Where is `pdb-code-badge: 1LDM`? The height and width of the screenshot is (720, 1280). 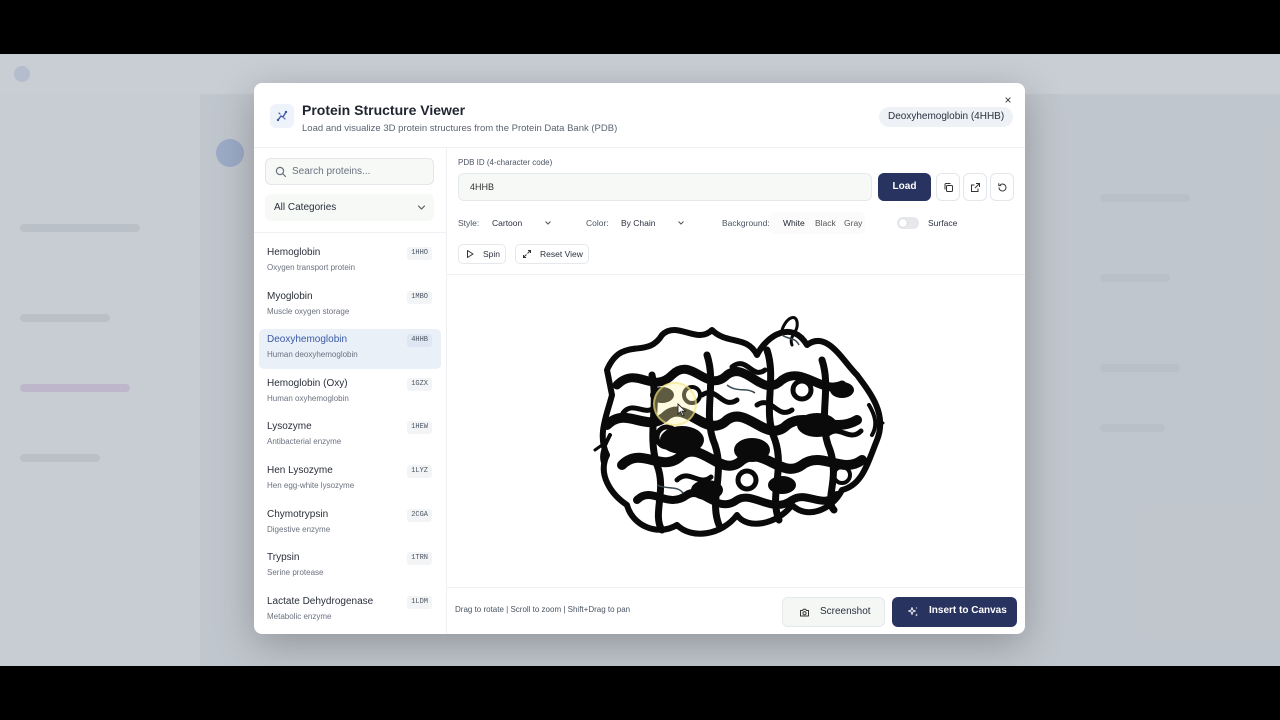 pdb-code-badge: 1LDM is located at coordinates (419, 602).